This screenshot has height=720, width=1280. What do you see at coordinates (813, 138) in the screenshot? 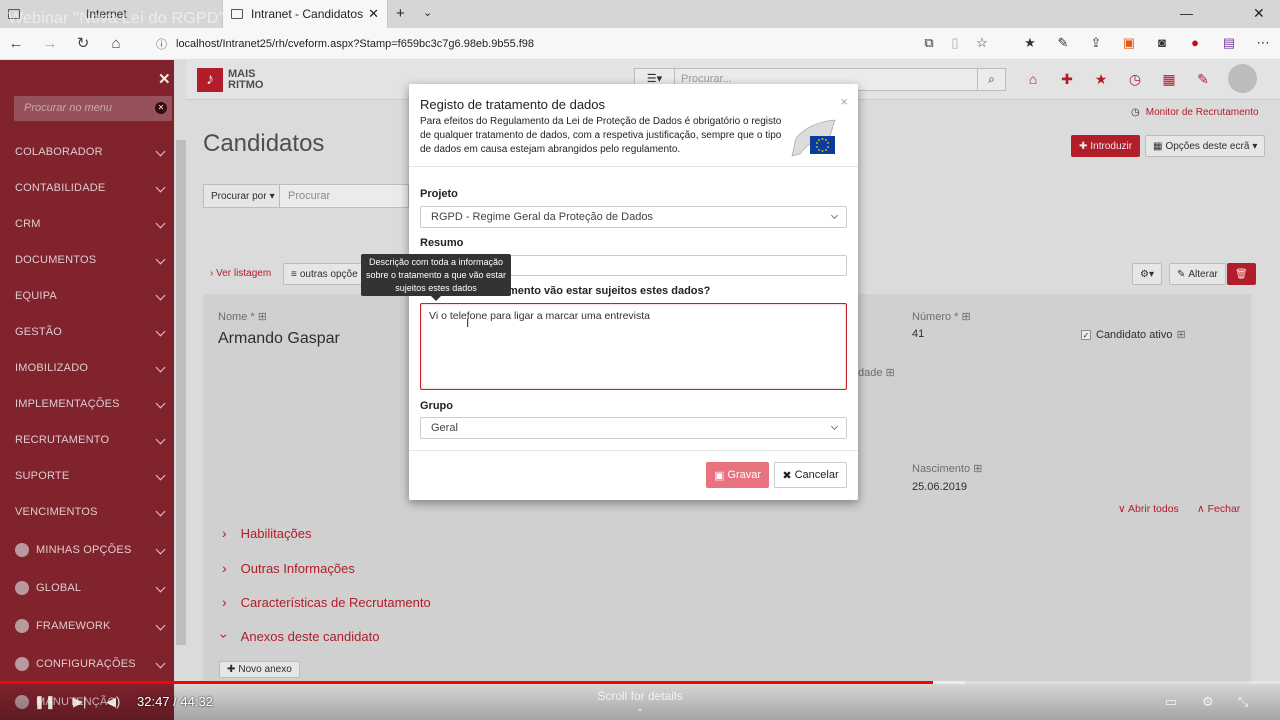
I see `eu-flag-icon` at bounding box center [813, 138].